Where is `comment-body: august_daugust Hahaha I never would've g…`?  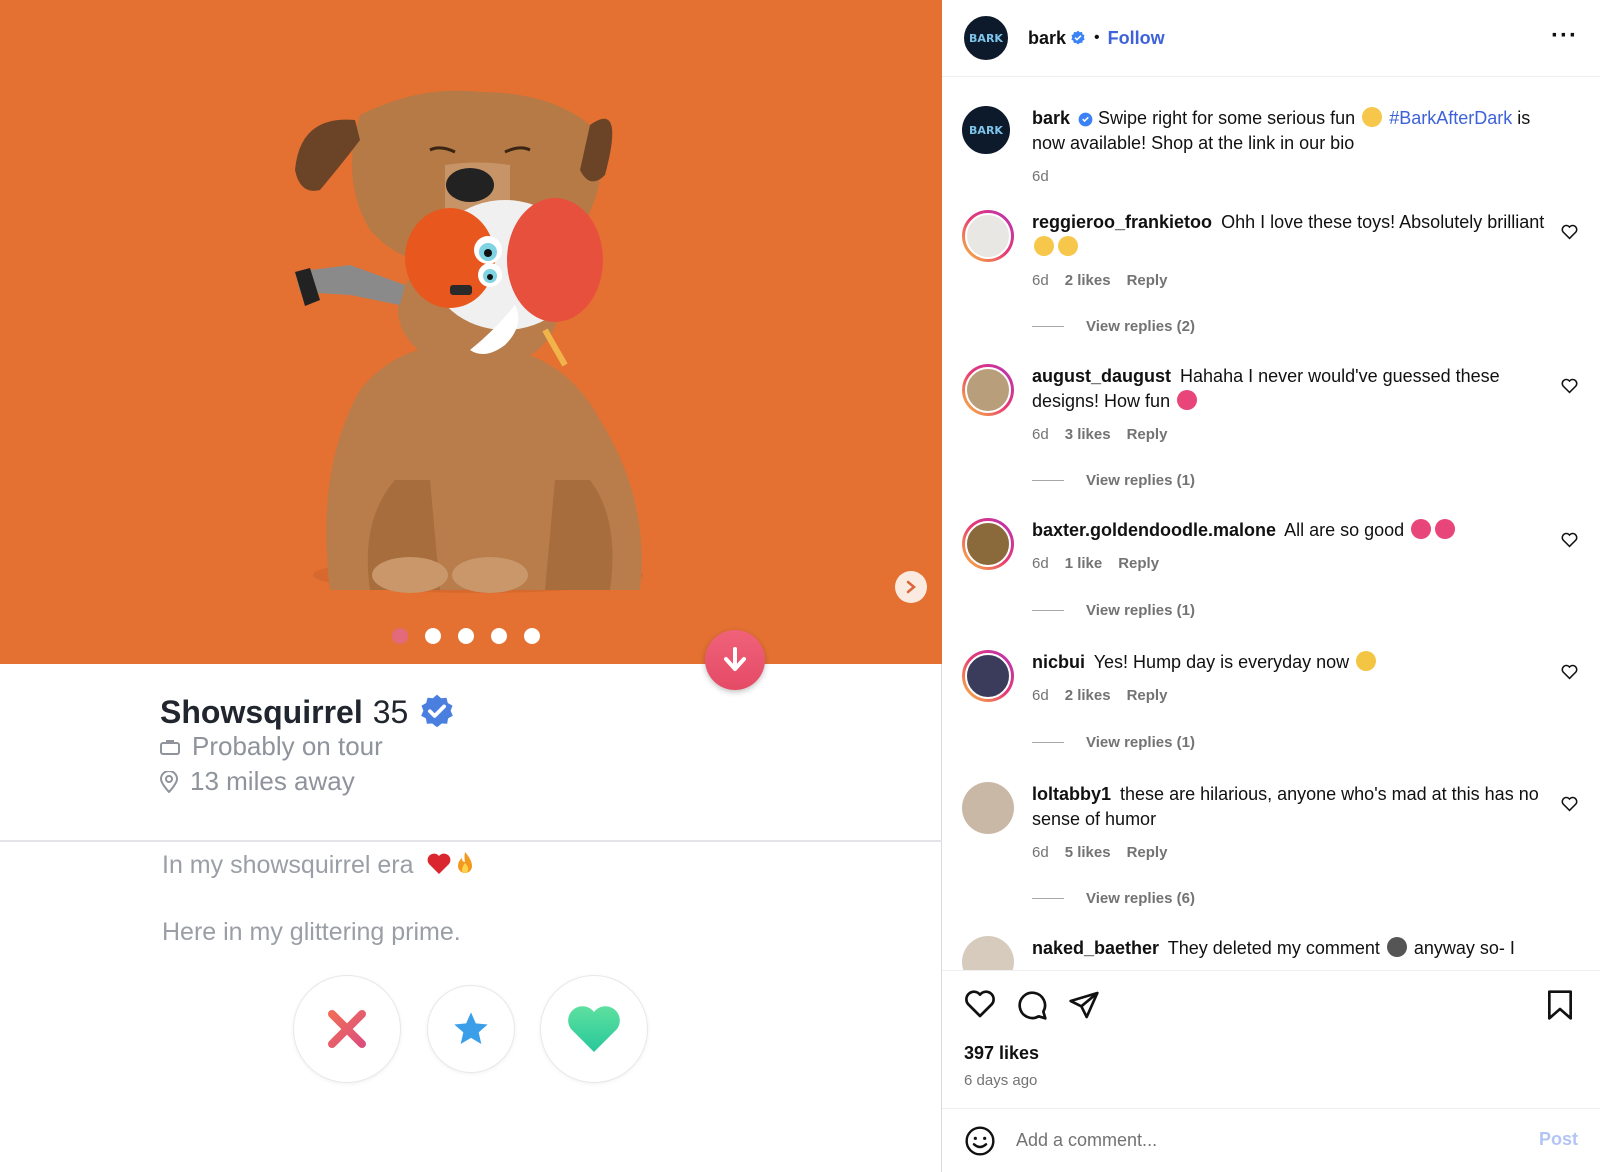
comment-body: august_daugust Hahaha I never would've g… is located at coordinates (1292, 405).